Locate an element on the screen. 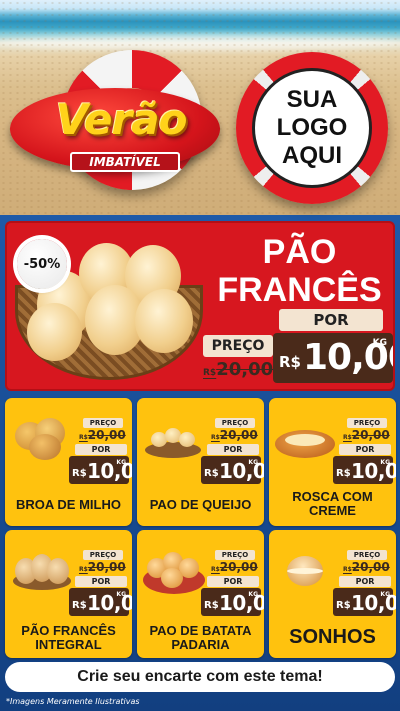 Image resolution: width=400 pixels, height=711 pixels. hero-title-line: FRANCÊS is located at coordinates (299, 290).